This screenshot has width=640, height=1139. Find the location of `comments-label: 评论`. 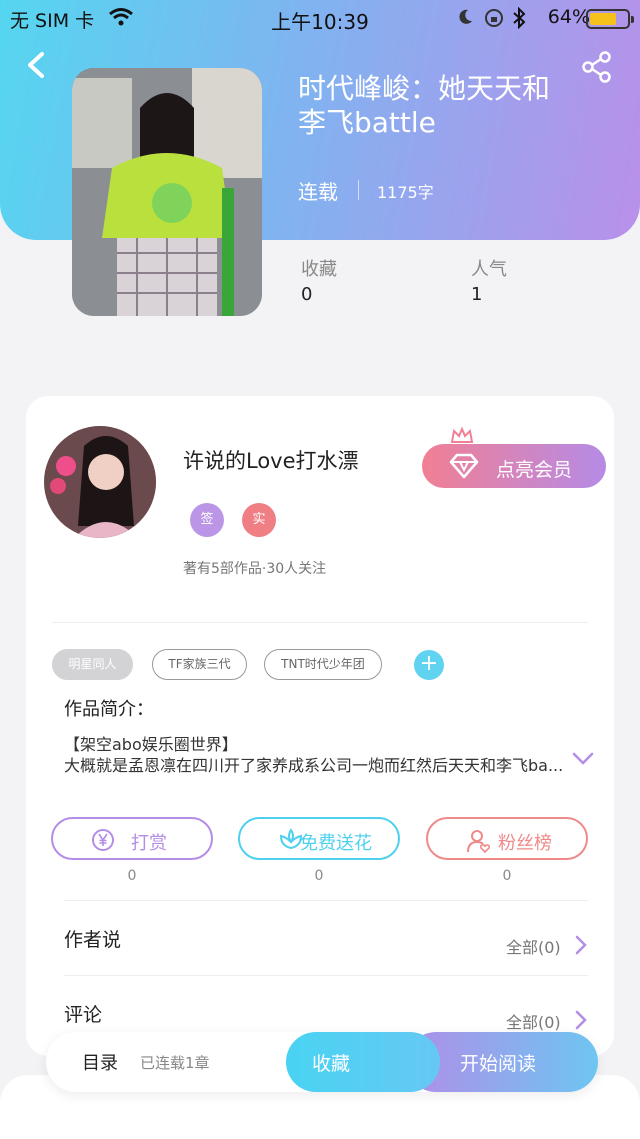

comments-label: 评论 is located at coordinates (83, 1013).